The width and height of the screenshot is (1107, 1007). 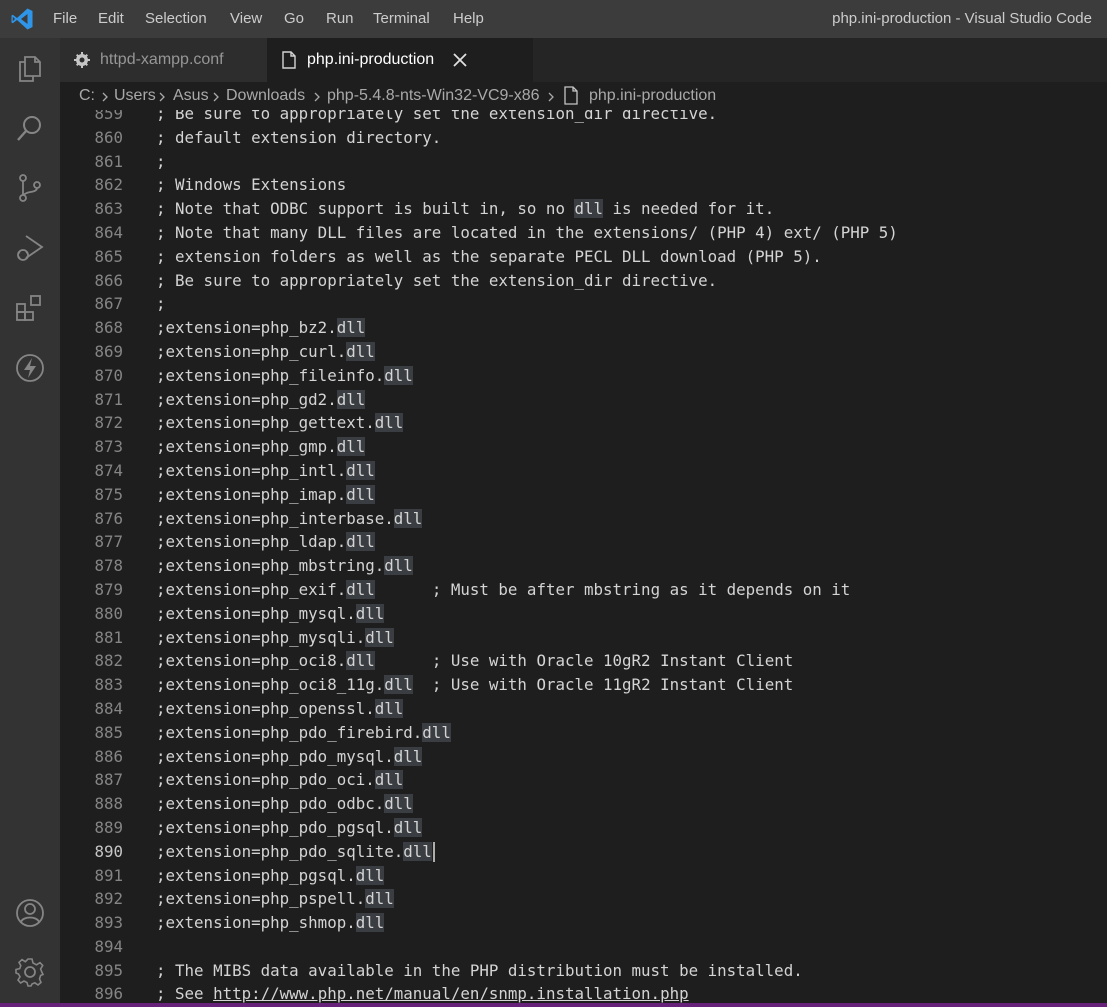 I want to click on settings-gear-icon, so click(x=30, y=972).